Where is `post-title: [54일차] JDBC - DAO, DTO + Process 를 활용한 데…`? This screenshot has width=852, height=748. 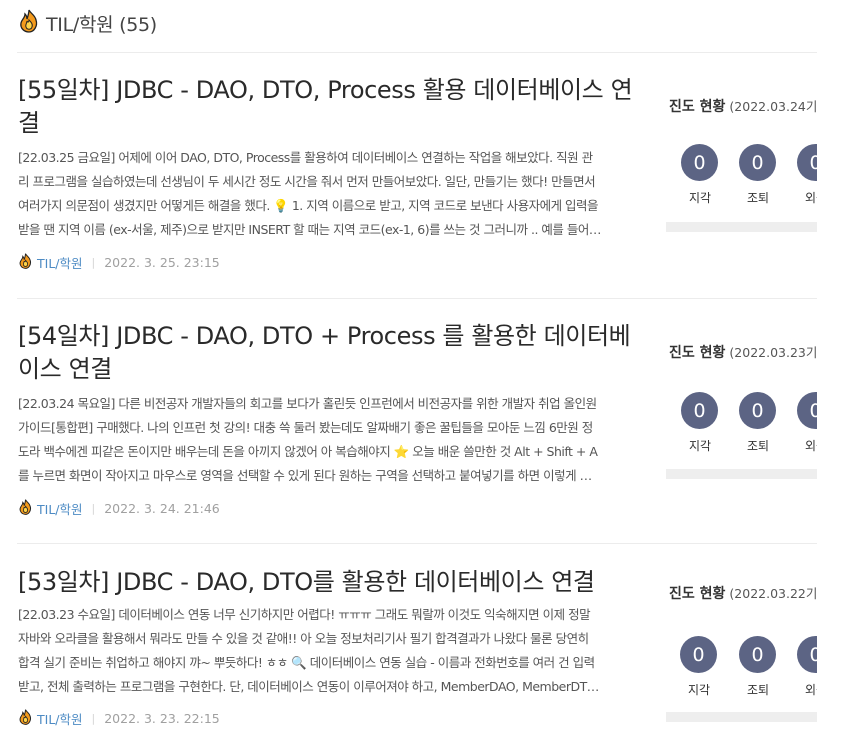 post-title: [54일차] JDBC - DAO, DTO + Process 를 활용한 데… is located at coordinates (328, 353).